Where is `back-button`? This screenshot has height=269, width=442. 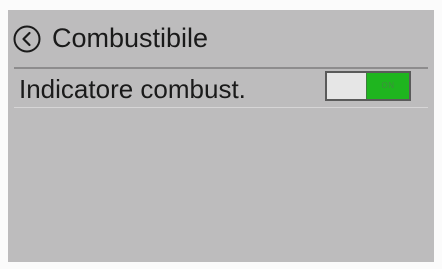
back-button is located at coordinates (27, 39).